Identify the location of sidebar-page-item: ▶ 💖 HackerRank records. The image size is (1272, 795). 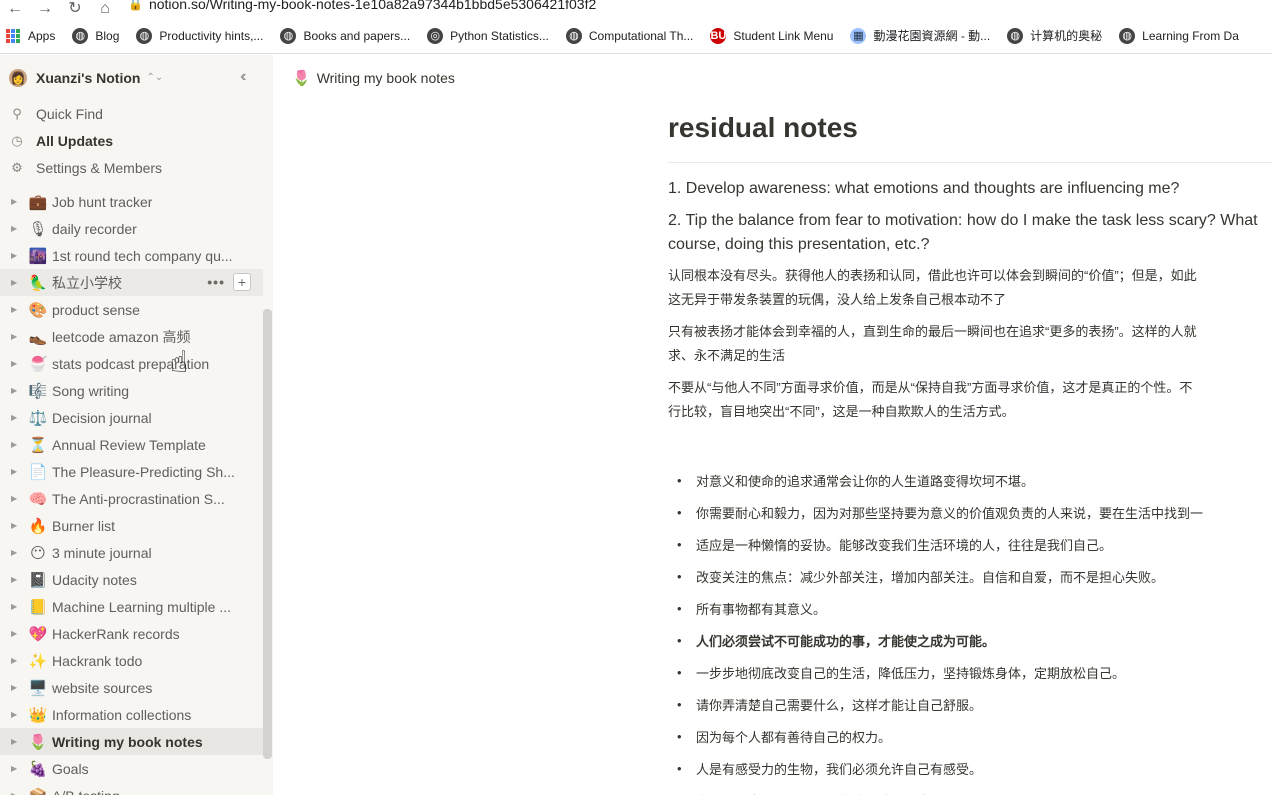
(131, 633).